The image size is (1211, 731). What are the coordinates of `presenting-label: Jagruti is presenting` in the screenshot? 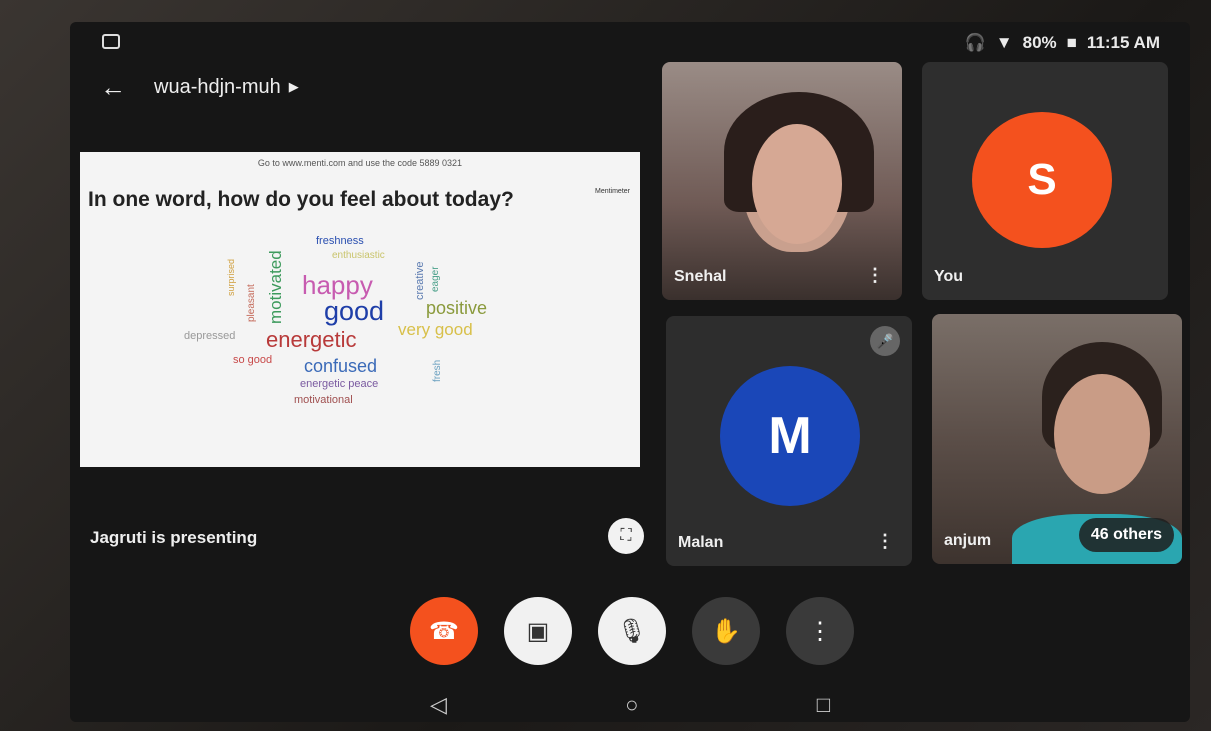 It's located at (174, 537).